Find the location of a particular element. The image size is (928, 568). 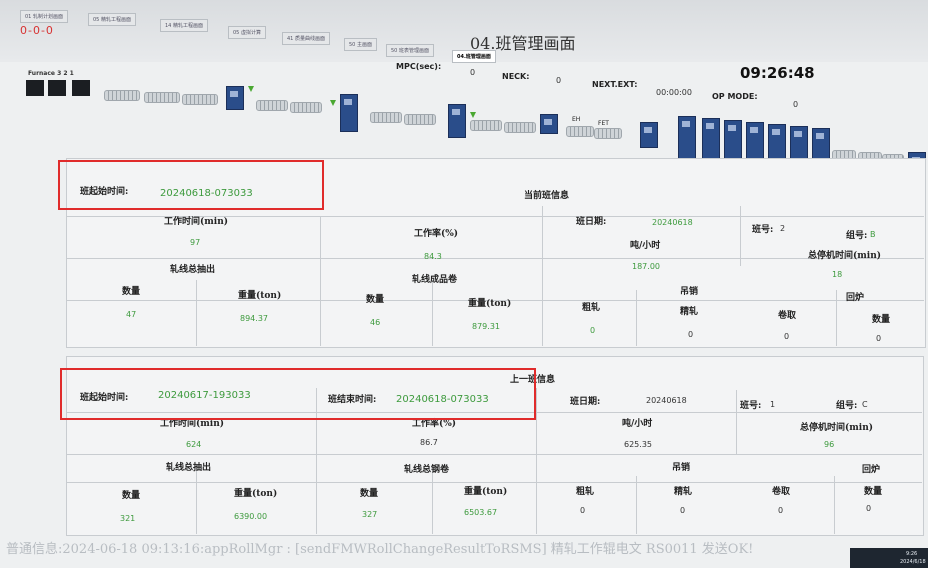

current-date-label: 班日期: is located at coordinates (591, 222).